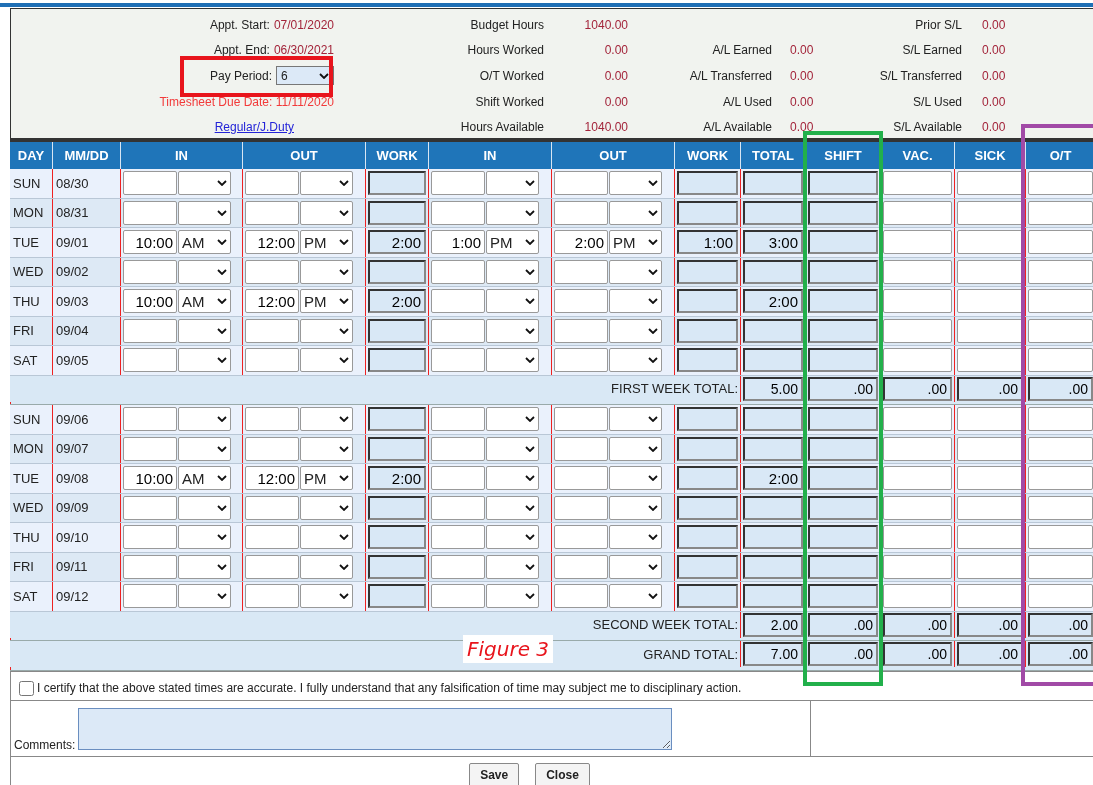 The width and height of the screenshot is (1093, 785). Describe the element at coordinates (254, 127) in the screenshot. I see `duty-link: Regular/J.Duty` at that location.